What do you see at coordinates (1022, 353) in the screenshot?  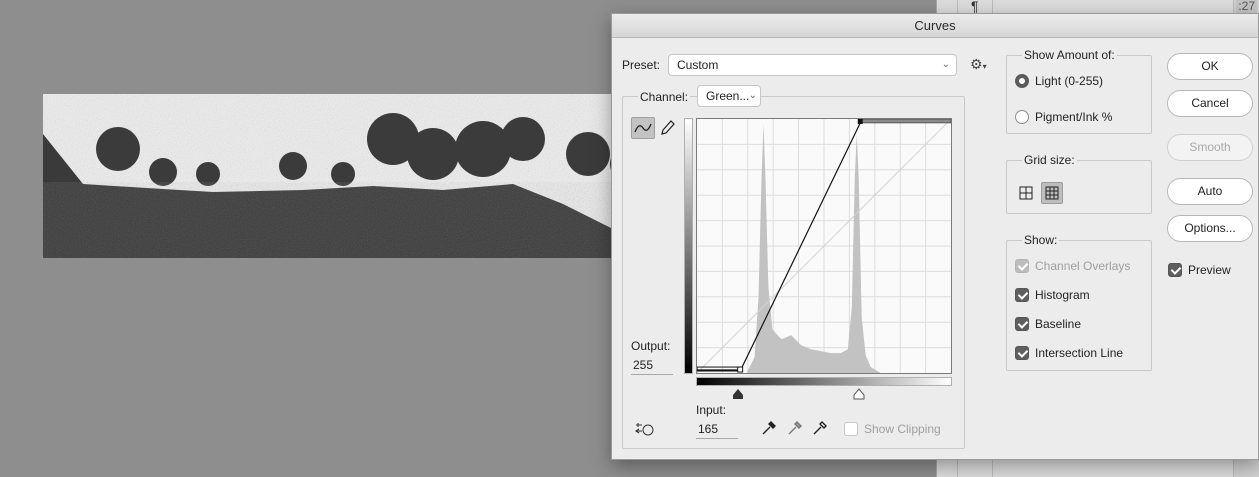 I see `intersection-line-checkbox` at bounding box center [1022, 353].